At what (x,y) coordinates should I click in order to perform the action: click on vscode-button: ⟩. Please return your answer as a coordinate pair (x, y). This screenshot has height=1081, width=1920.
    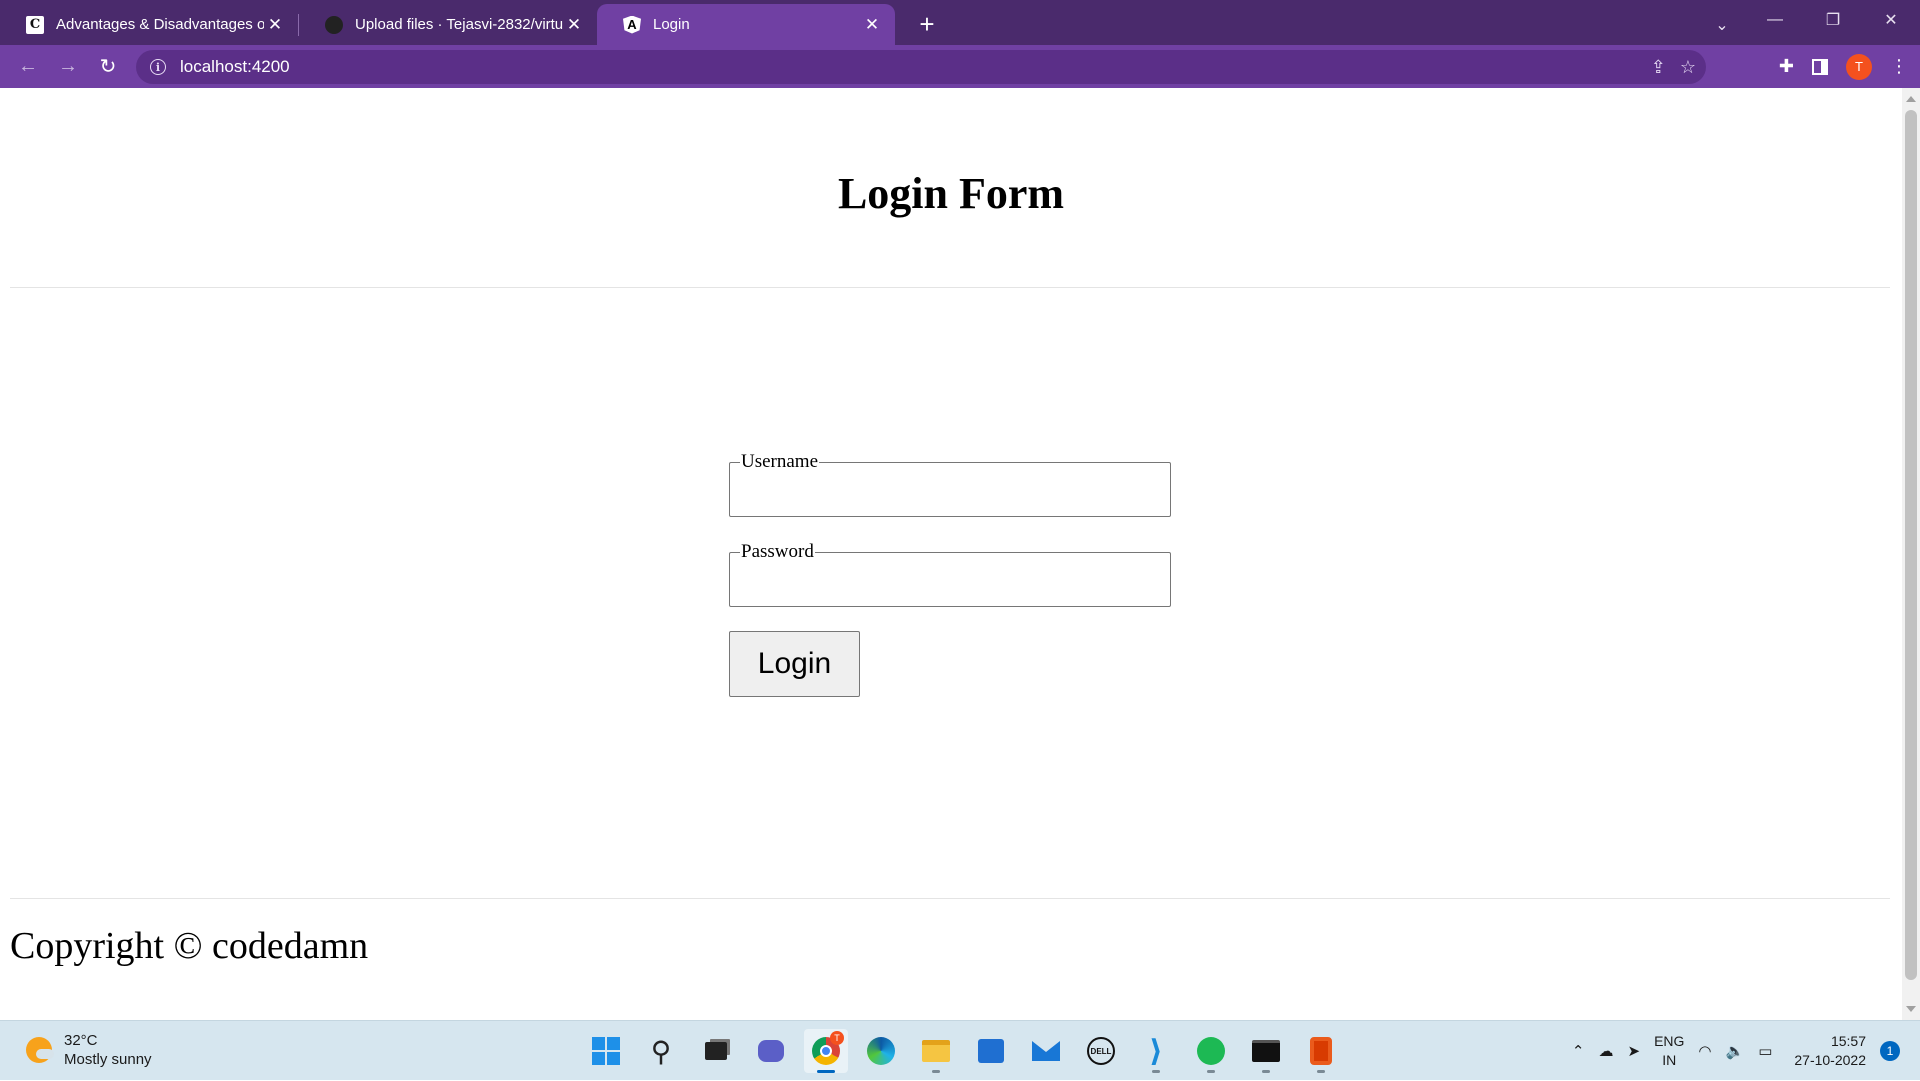
    Looking at the image, I should click on (1156, 1051).